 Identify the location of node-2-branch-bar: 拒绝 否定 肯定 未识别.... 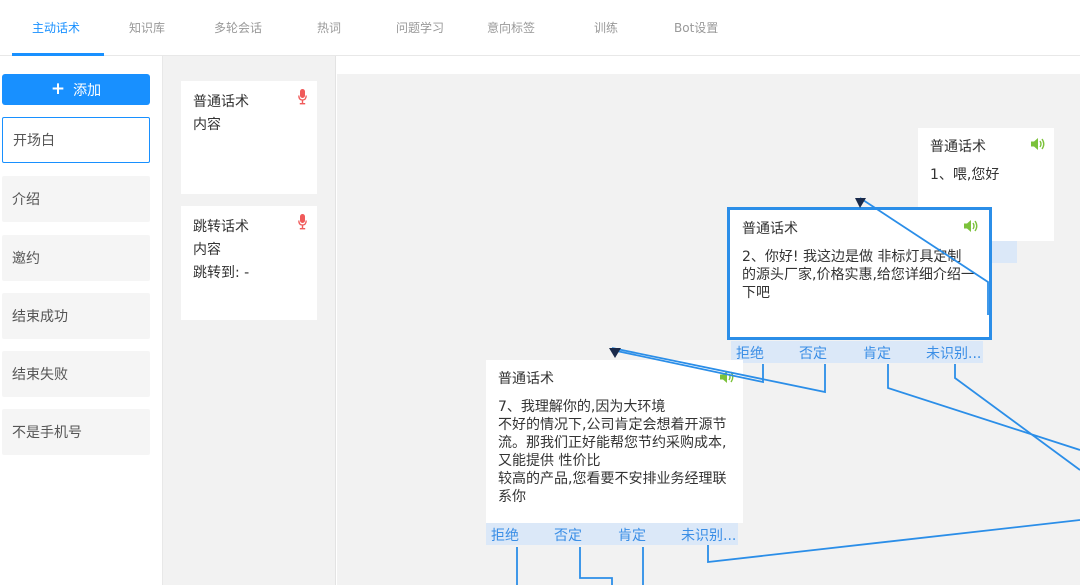
(857, 352).